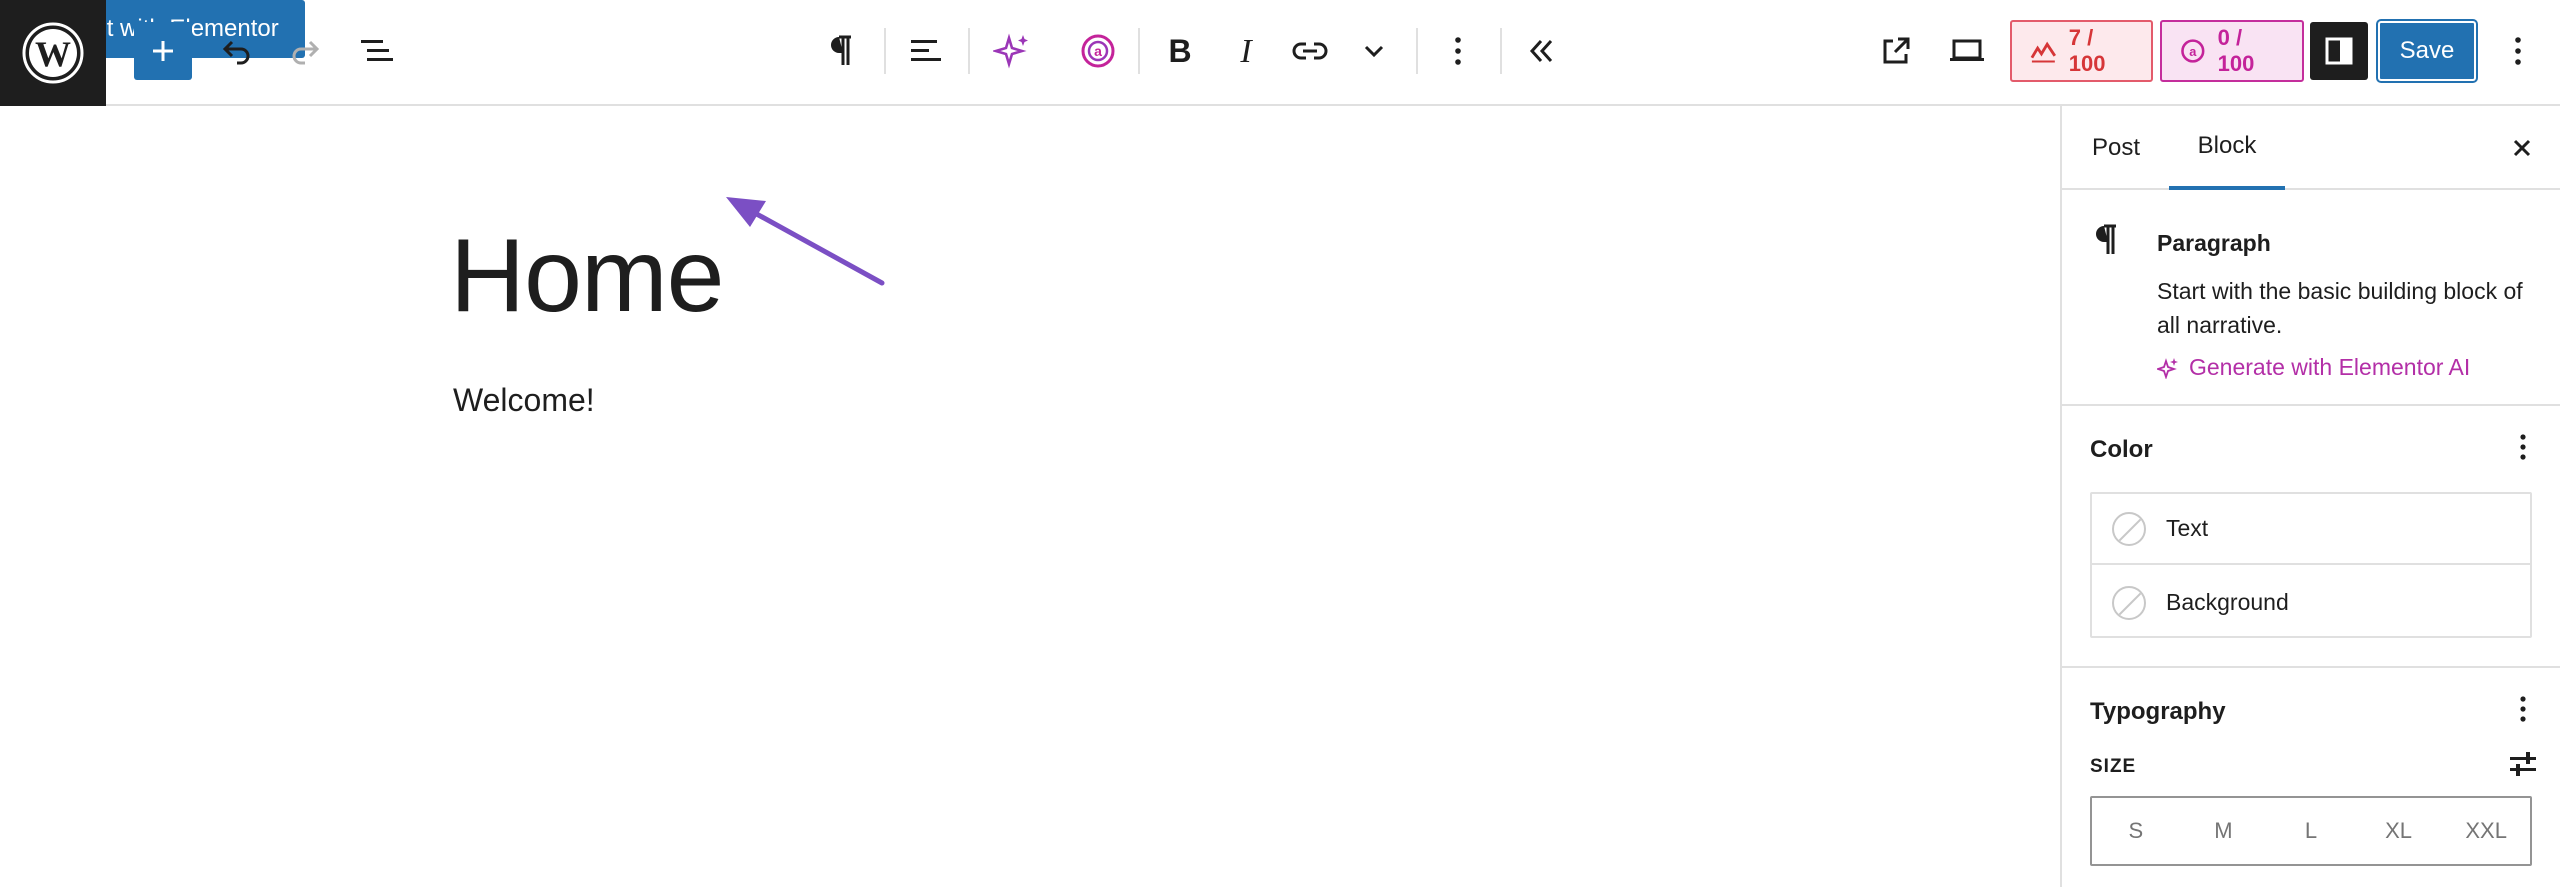  I want to click on readability-score-value: 0 / 100, so click(2236, 50).